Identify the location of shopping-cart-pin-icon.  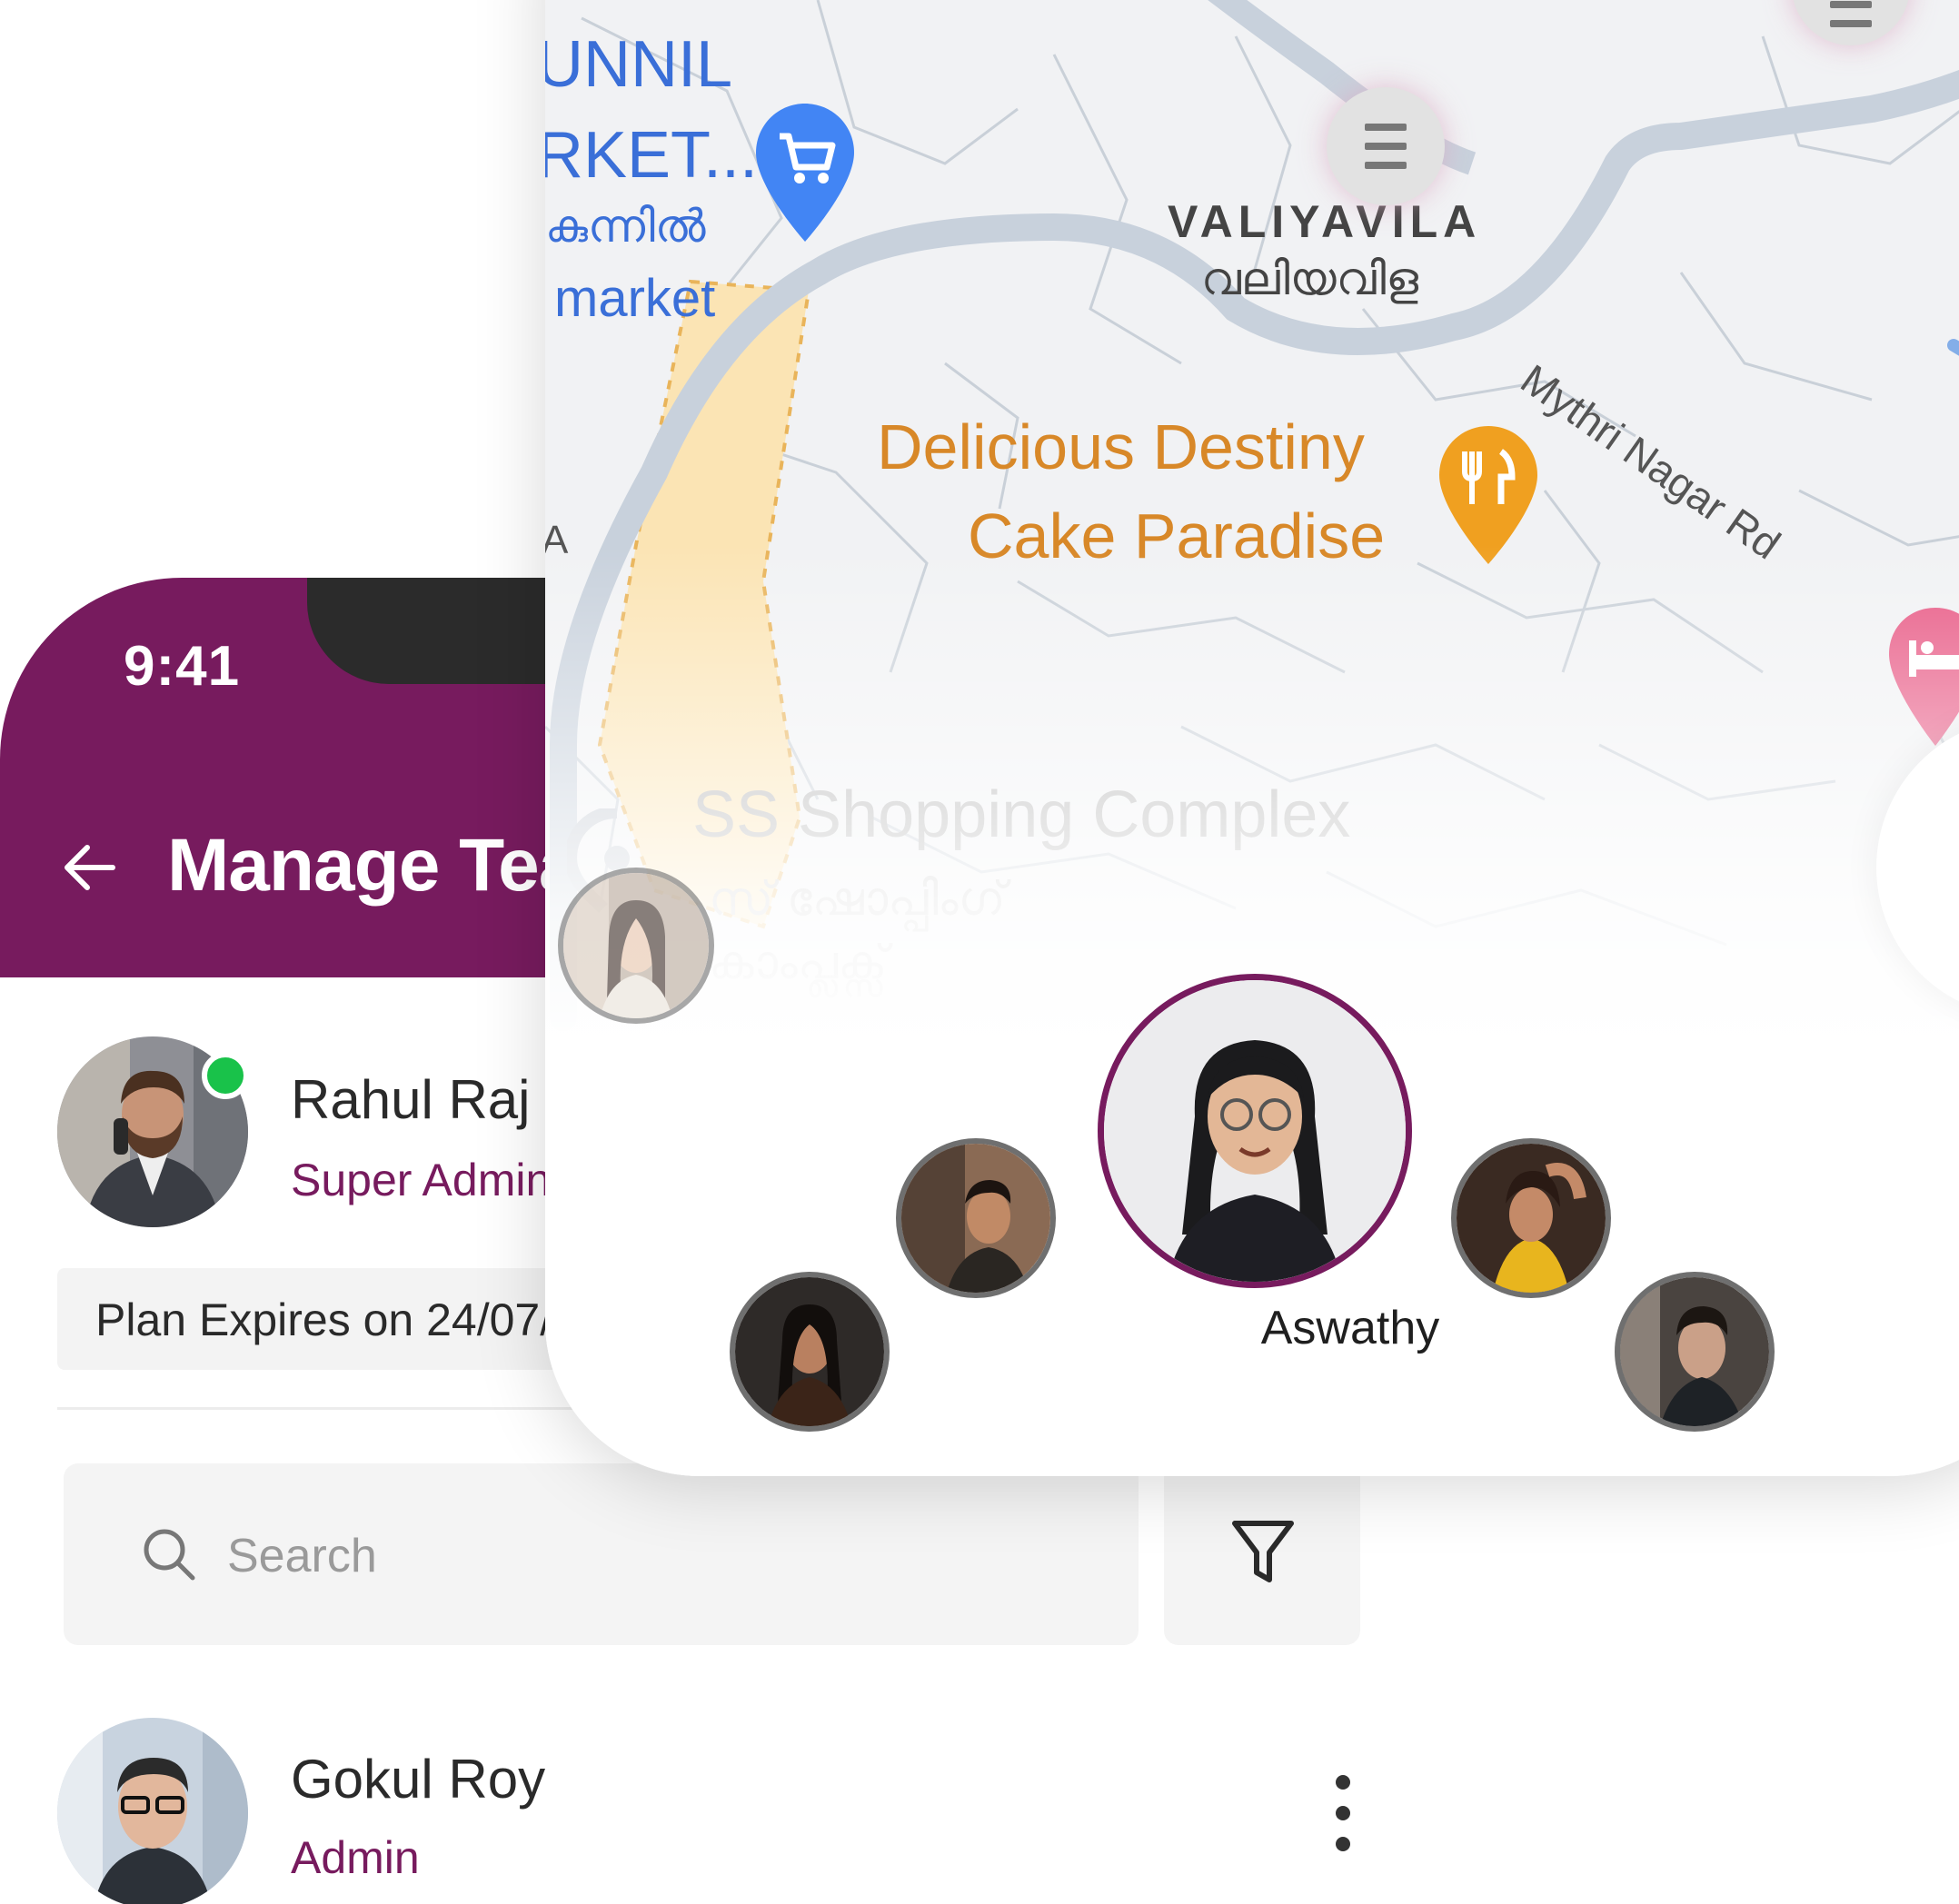
(805, 172).